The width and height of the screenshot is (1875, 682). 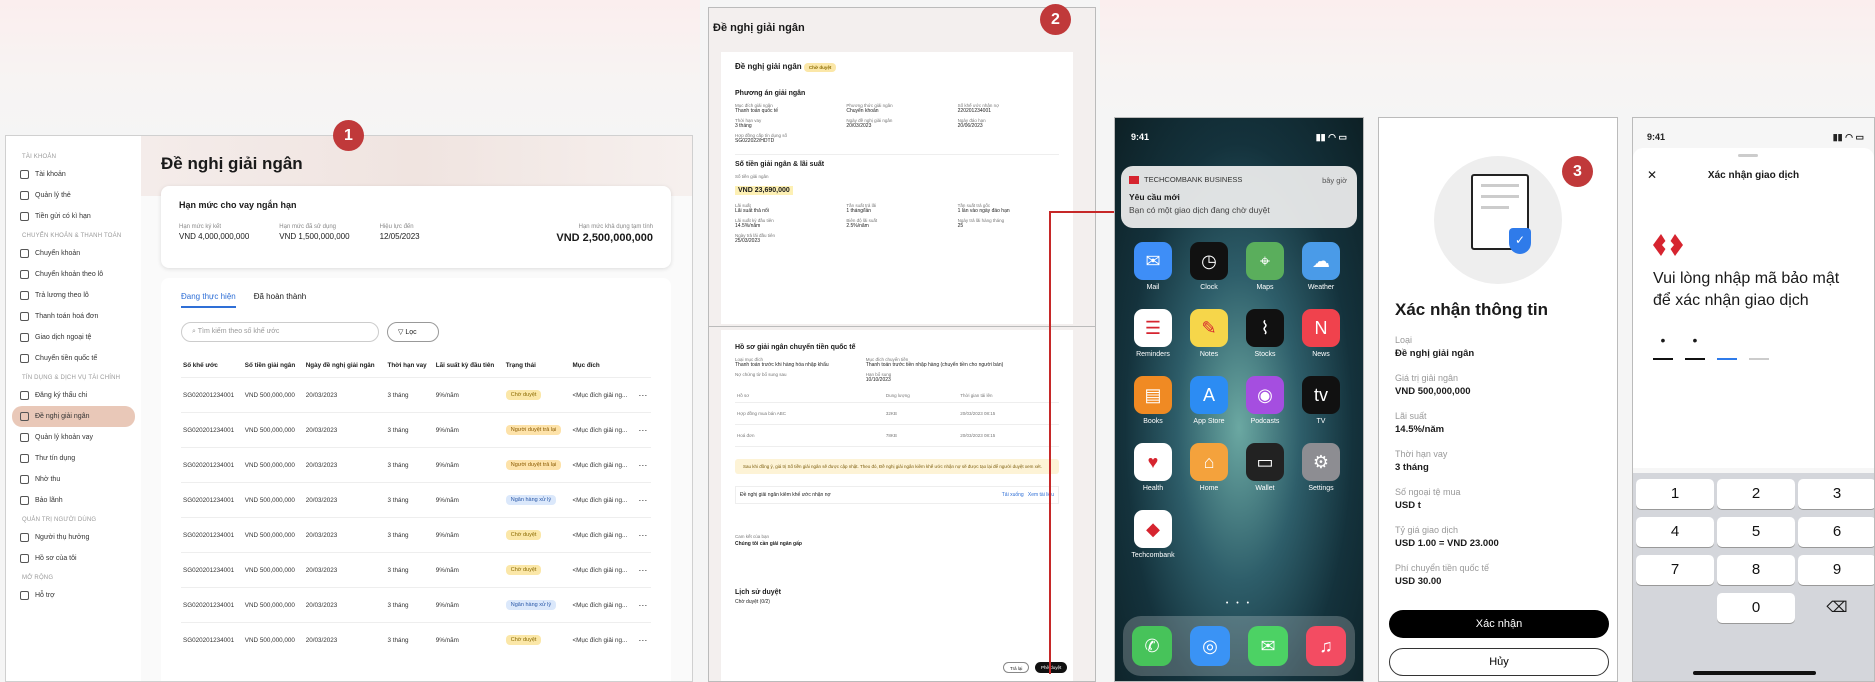 I want to click on sidebar-item: Chuyển khoản theo lô, so click(x=73, y=274).